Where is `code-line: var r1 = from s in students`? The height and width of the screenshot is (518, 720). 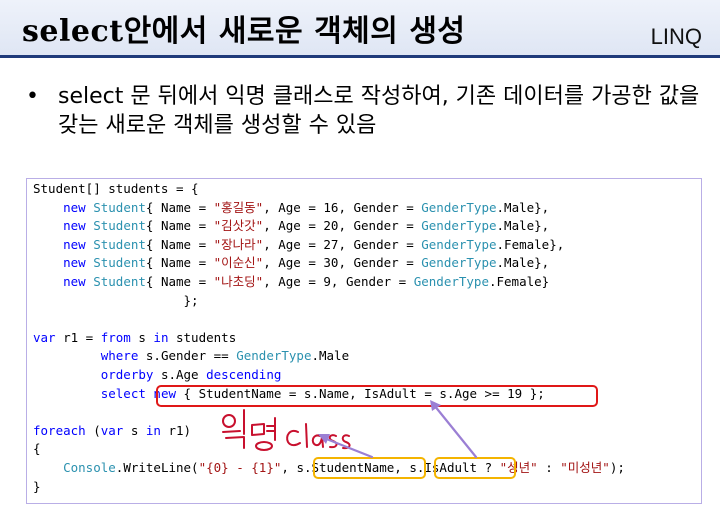 code-line: var r1 = from s in students is located at coordinates (329, 338).